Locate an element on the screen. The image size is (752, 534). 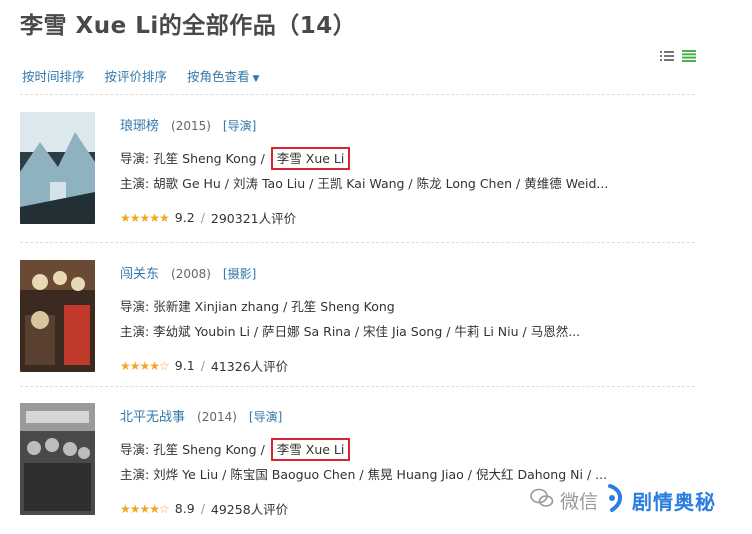
caret-down-icon: ▼ is located at coordinates (256, 79).